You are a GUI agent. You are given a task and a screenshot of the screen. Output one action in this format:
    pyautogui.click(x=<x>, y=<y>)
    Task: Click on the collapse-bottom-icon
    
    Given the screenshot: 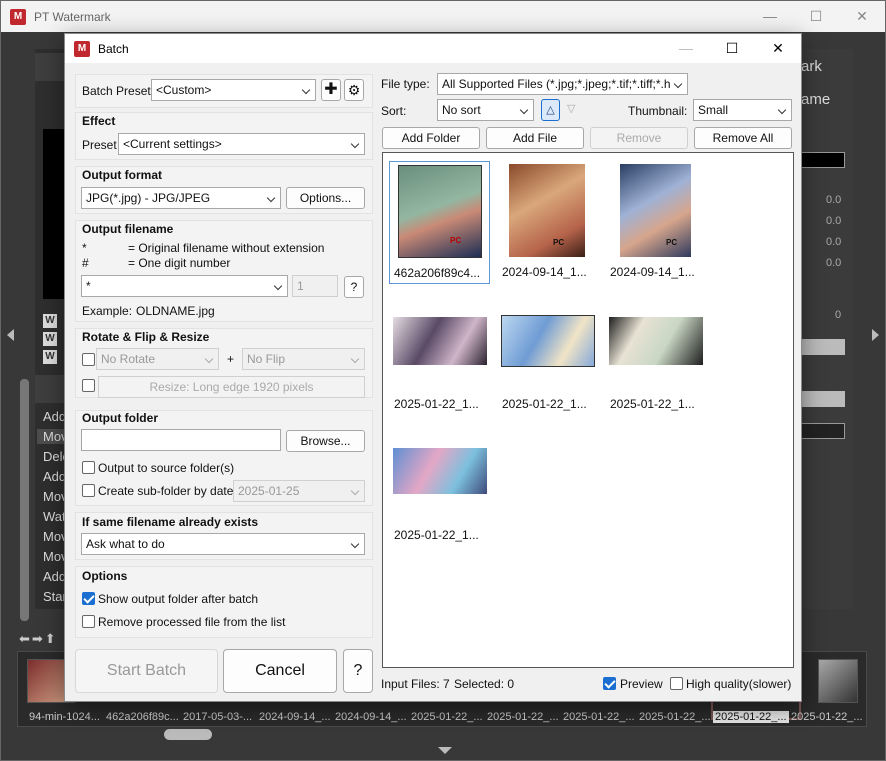 What is the action you would take?
    pyautogui.click(x=445, y=750)
    